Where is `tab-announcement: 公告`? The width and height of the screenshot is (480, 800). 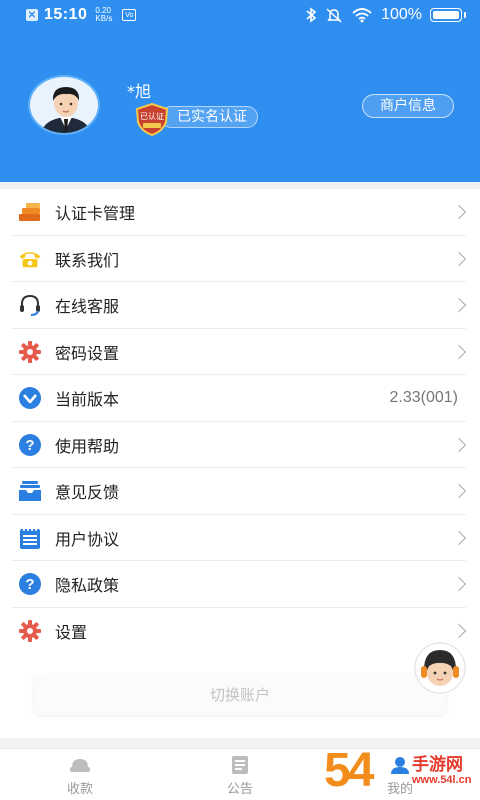
tab-announcement: 公告 is located at coordinates (240, 774).